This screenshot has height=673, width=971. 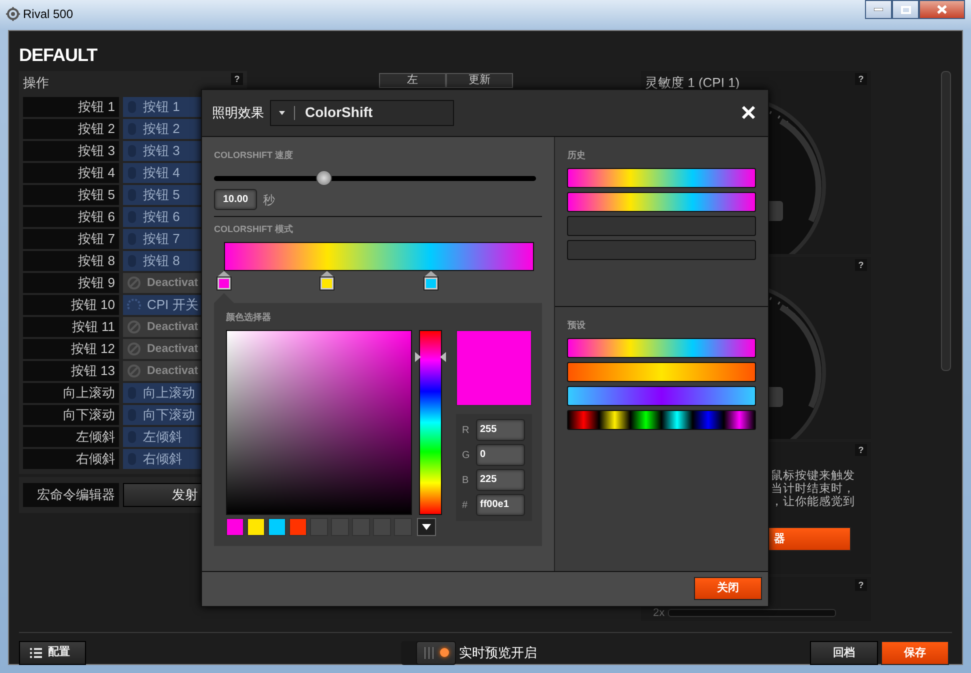 I want to click on button-label: 向下滚动, so click(x=71, y=415).